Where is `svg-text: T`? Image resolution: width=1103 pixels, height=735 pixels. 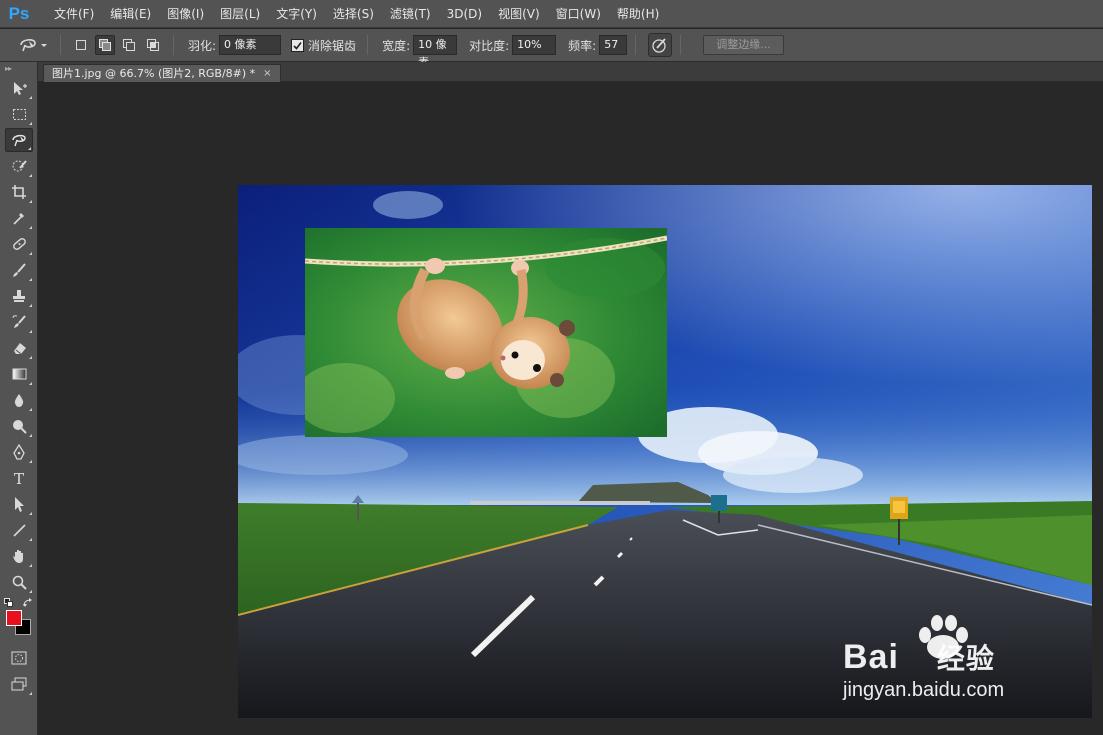 svg-text: T is located at coordinates (19, 478).